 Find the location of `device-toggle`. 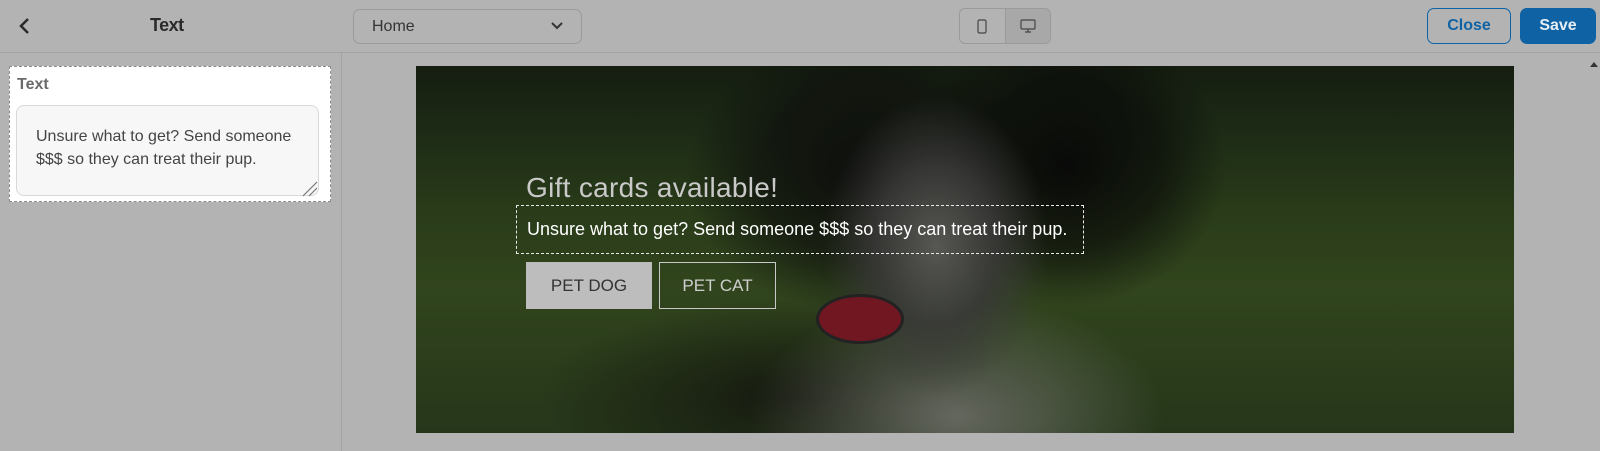

device-toggle is located at coordinates (1005, 26).